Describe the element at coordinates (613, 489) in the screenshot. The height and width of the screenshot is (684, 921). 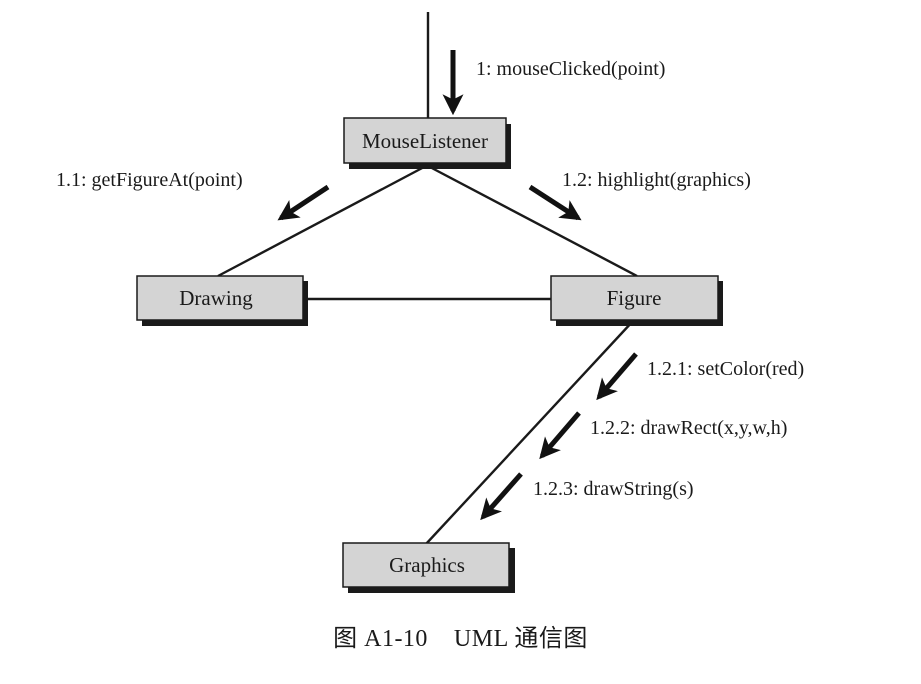
I see `message-label-1-2-3: 1.2.3: drawString(s)` at that location.